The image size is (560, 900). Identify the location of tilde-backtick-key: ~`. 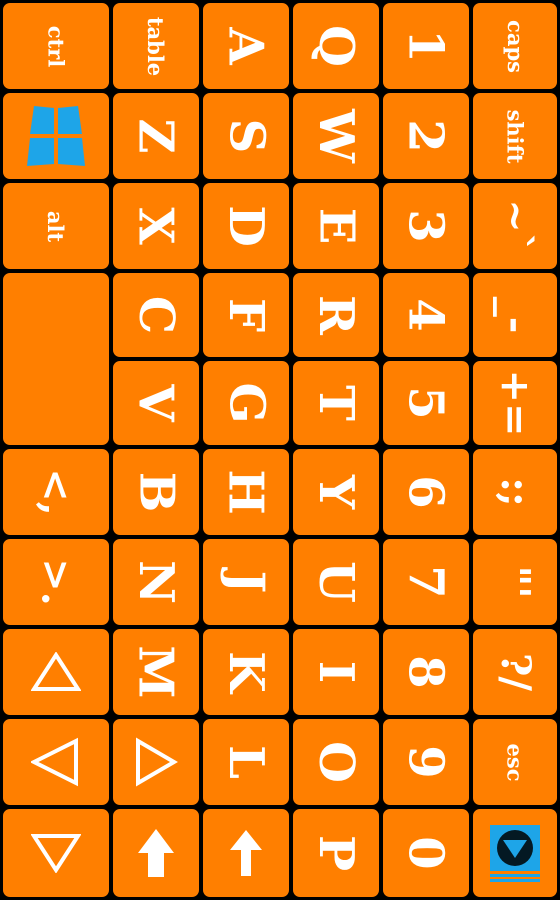
(515, 226).